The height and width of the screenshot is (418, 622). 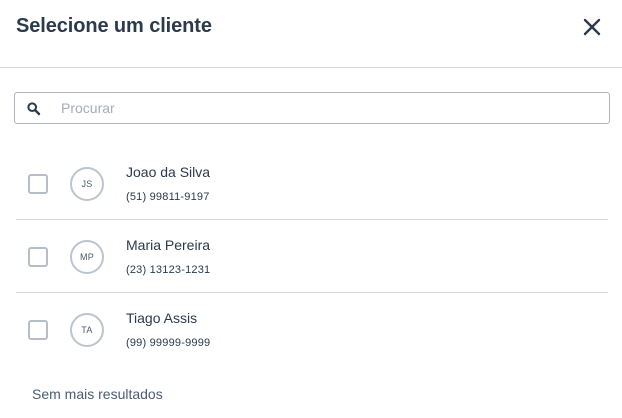 What do you see at coordinates (87, 184) in the screenshot?
I see `avatar: JS` at bounding box center [87, 184].